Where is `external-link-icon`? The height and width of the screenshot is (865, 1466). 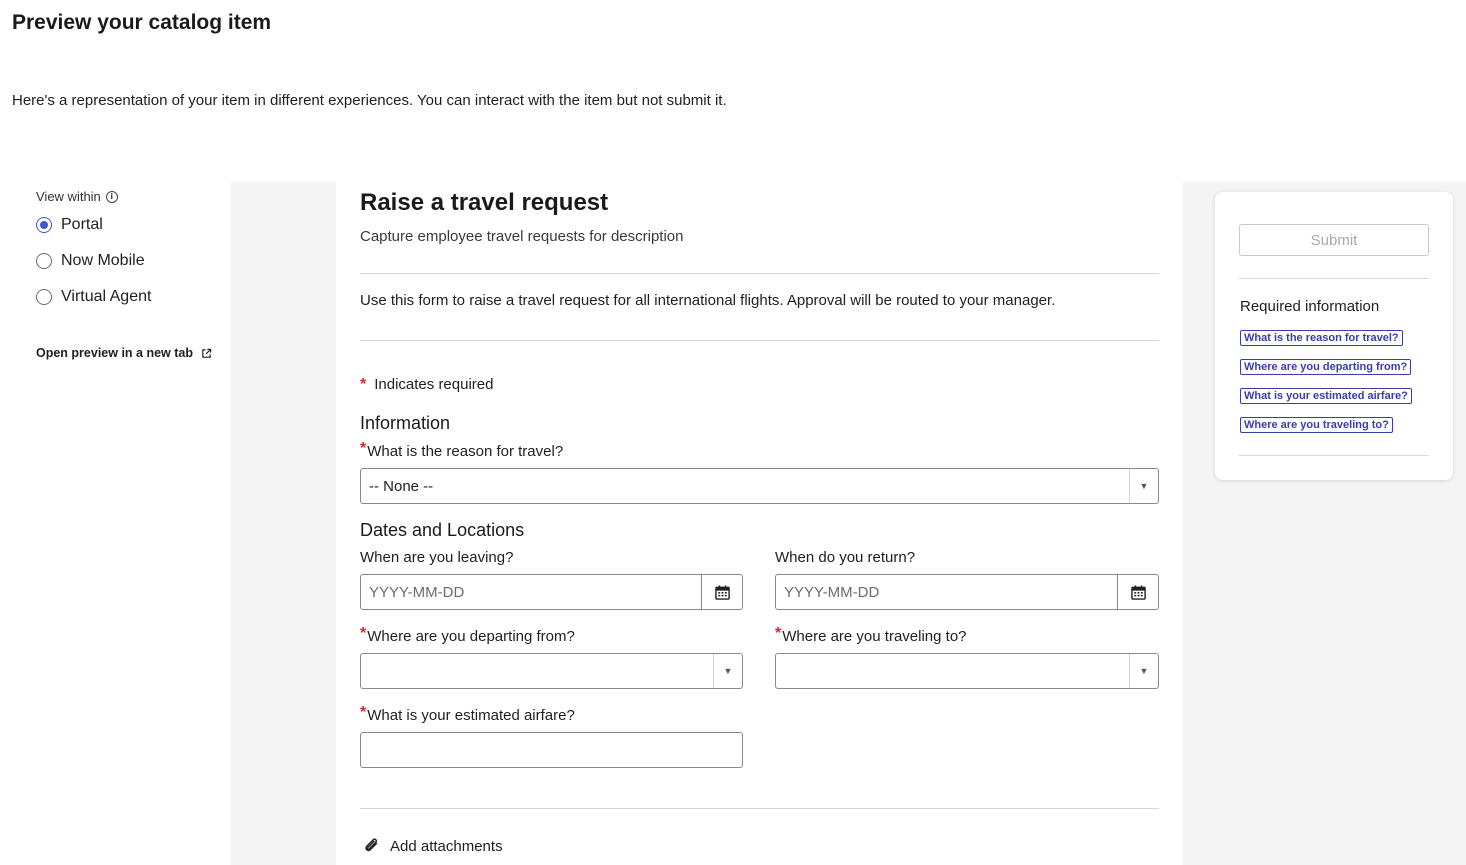
external-link-icon is located at coordinates (207, 353).